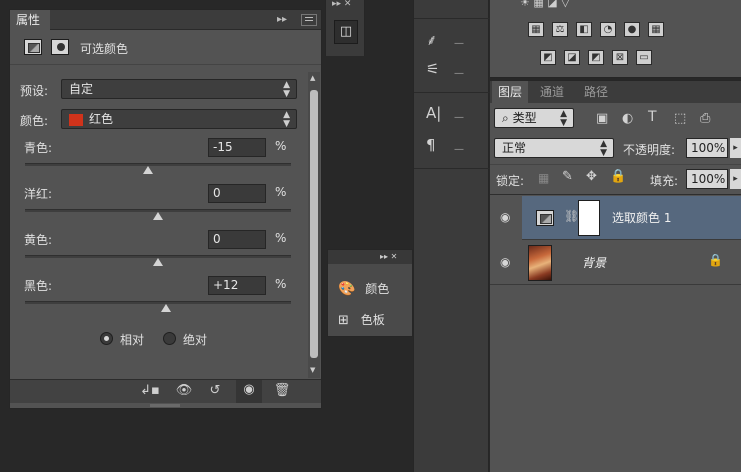  I want to click on tab-channels: 通道, so click(552, 92).